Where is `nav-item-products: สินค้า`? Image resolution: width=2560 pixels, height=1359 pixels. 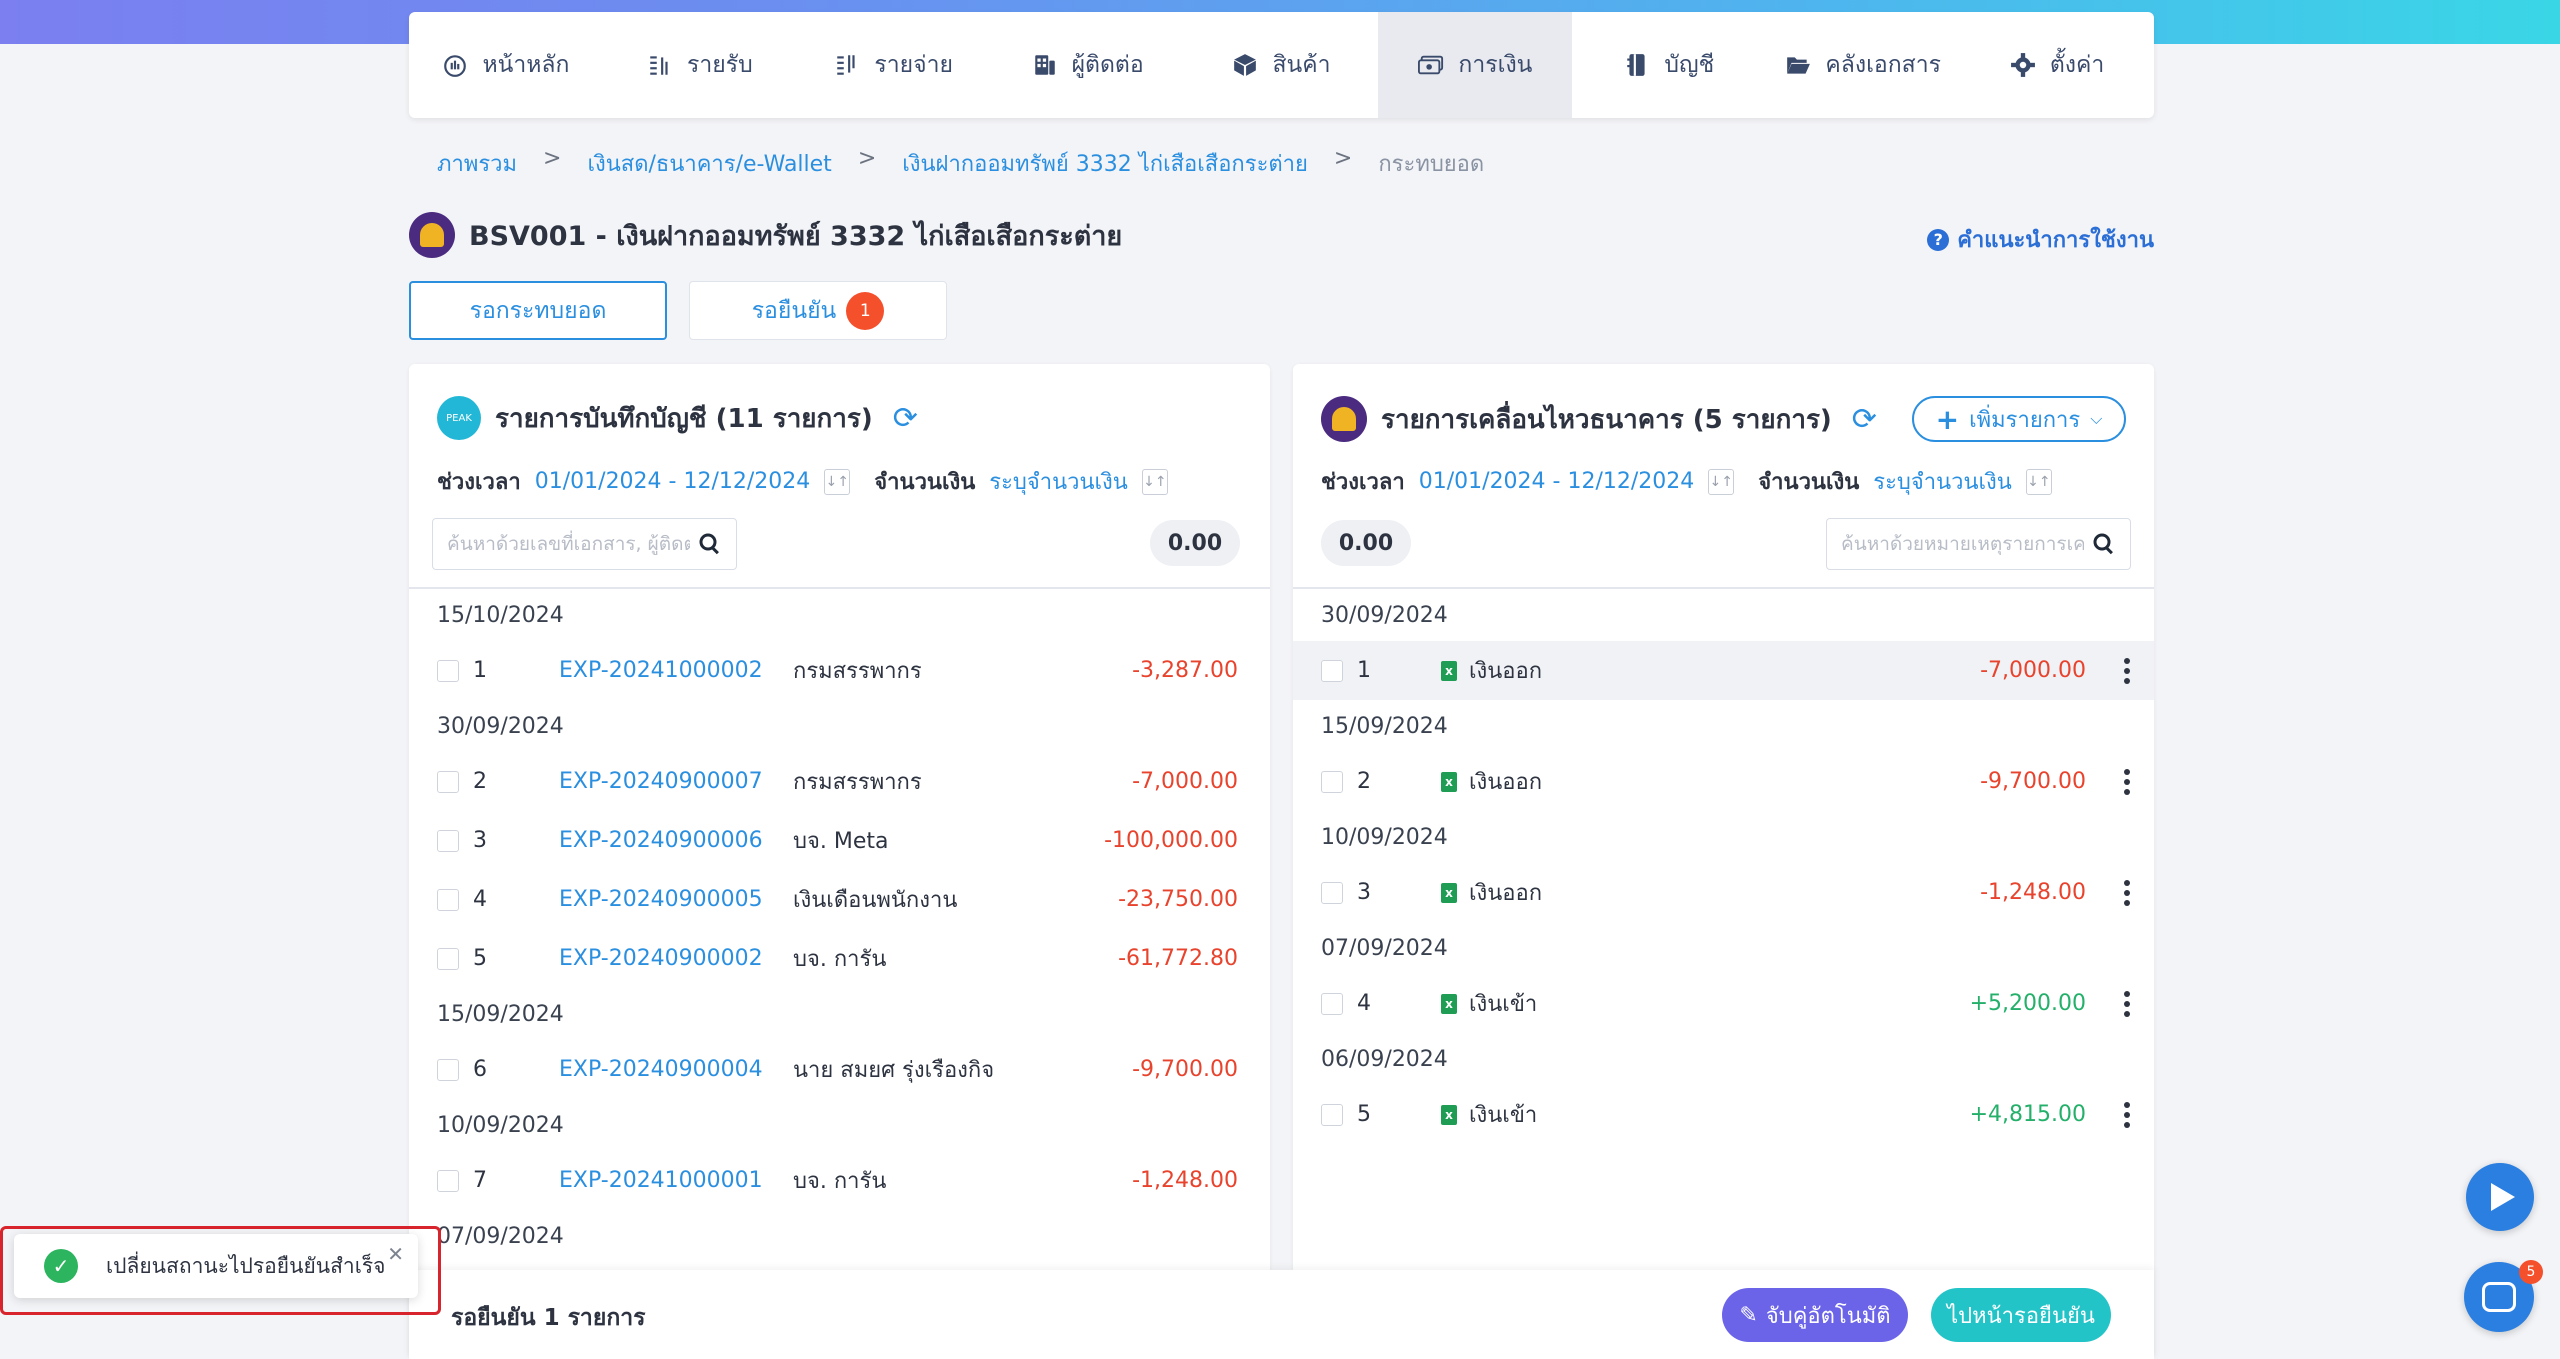
nav-item-products: สินค้า is located at coordinates (1282, 65).